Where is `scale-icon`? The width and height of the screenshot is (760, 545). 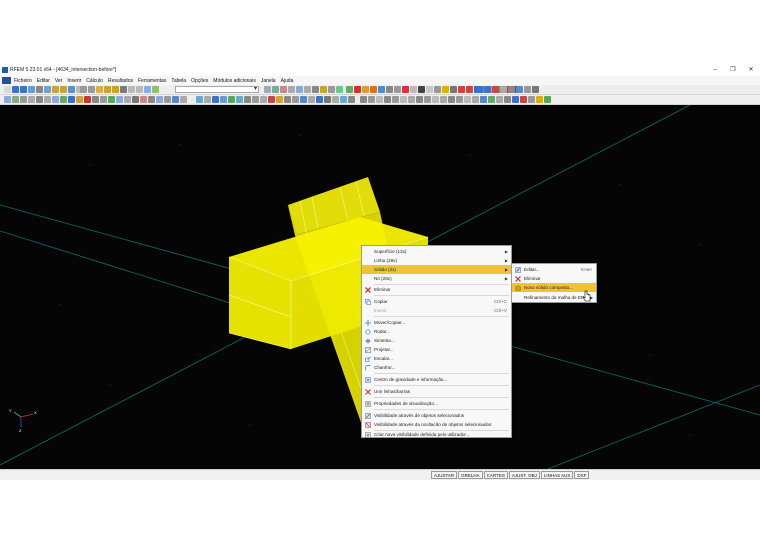
scale-icon is located at coordinates (368, 359).